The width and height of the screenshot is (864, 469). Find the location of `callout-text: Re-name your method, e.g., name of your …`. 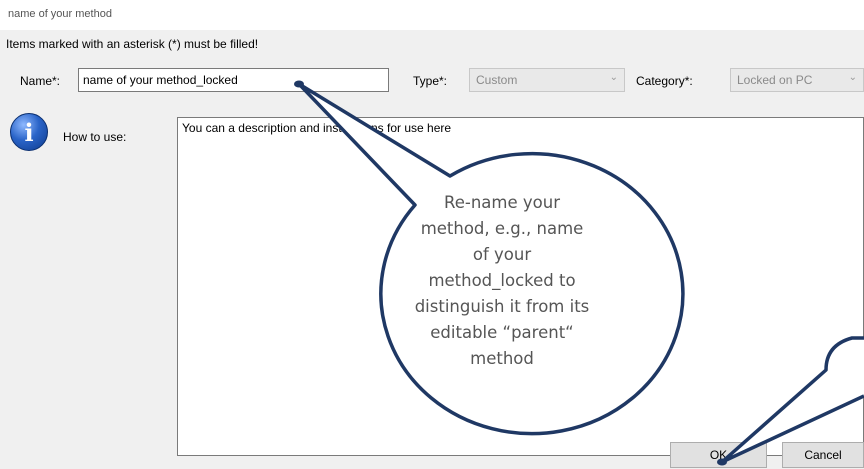

callout-text: Re-name your method, e.g., name of your … is located at coordinates (502, 280).